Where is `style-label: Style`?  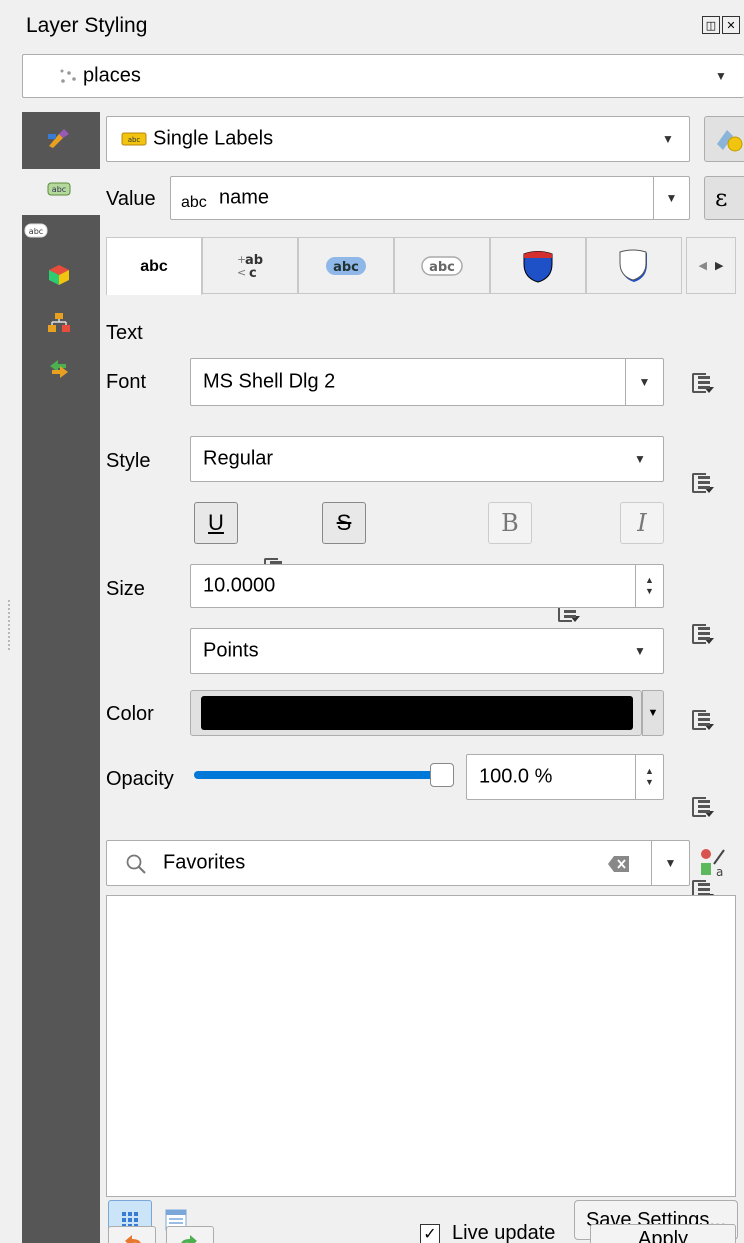 style-label: Style is located at coordinates (128, 461).